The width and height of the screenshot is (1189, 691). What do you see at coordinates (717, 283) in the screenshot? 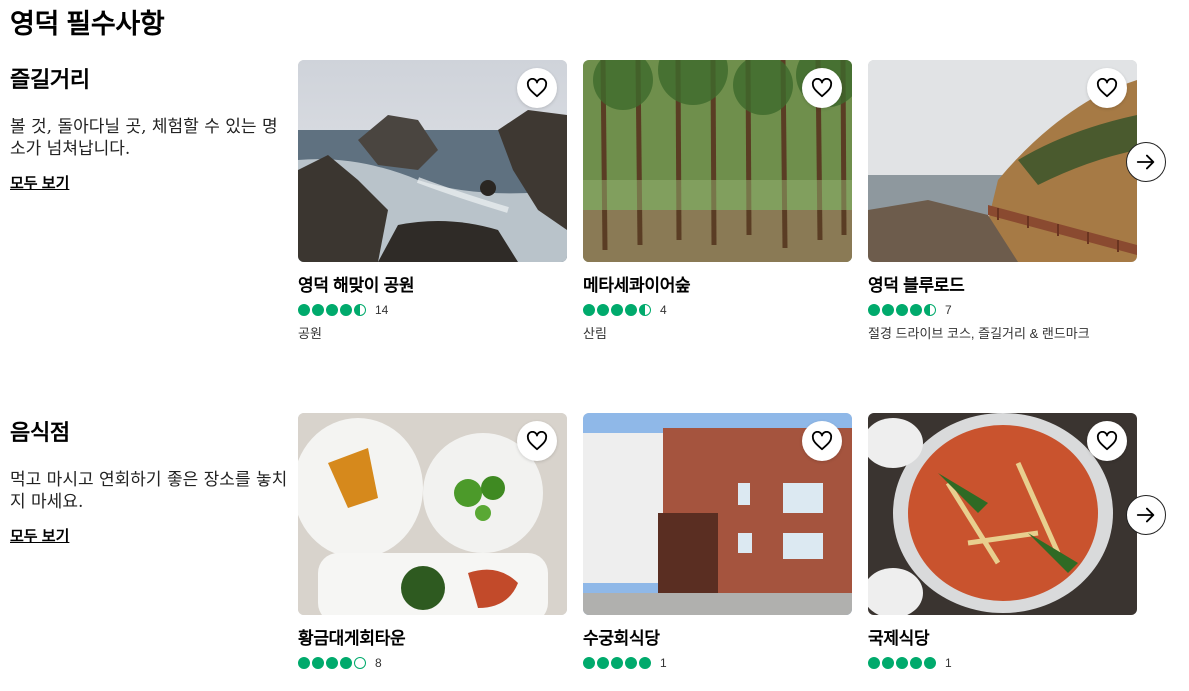
I see `card-title: 메타세콰이어숲` at bounding box center [717, 283].